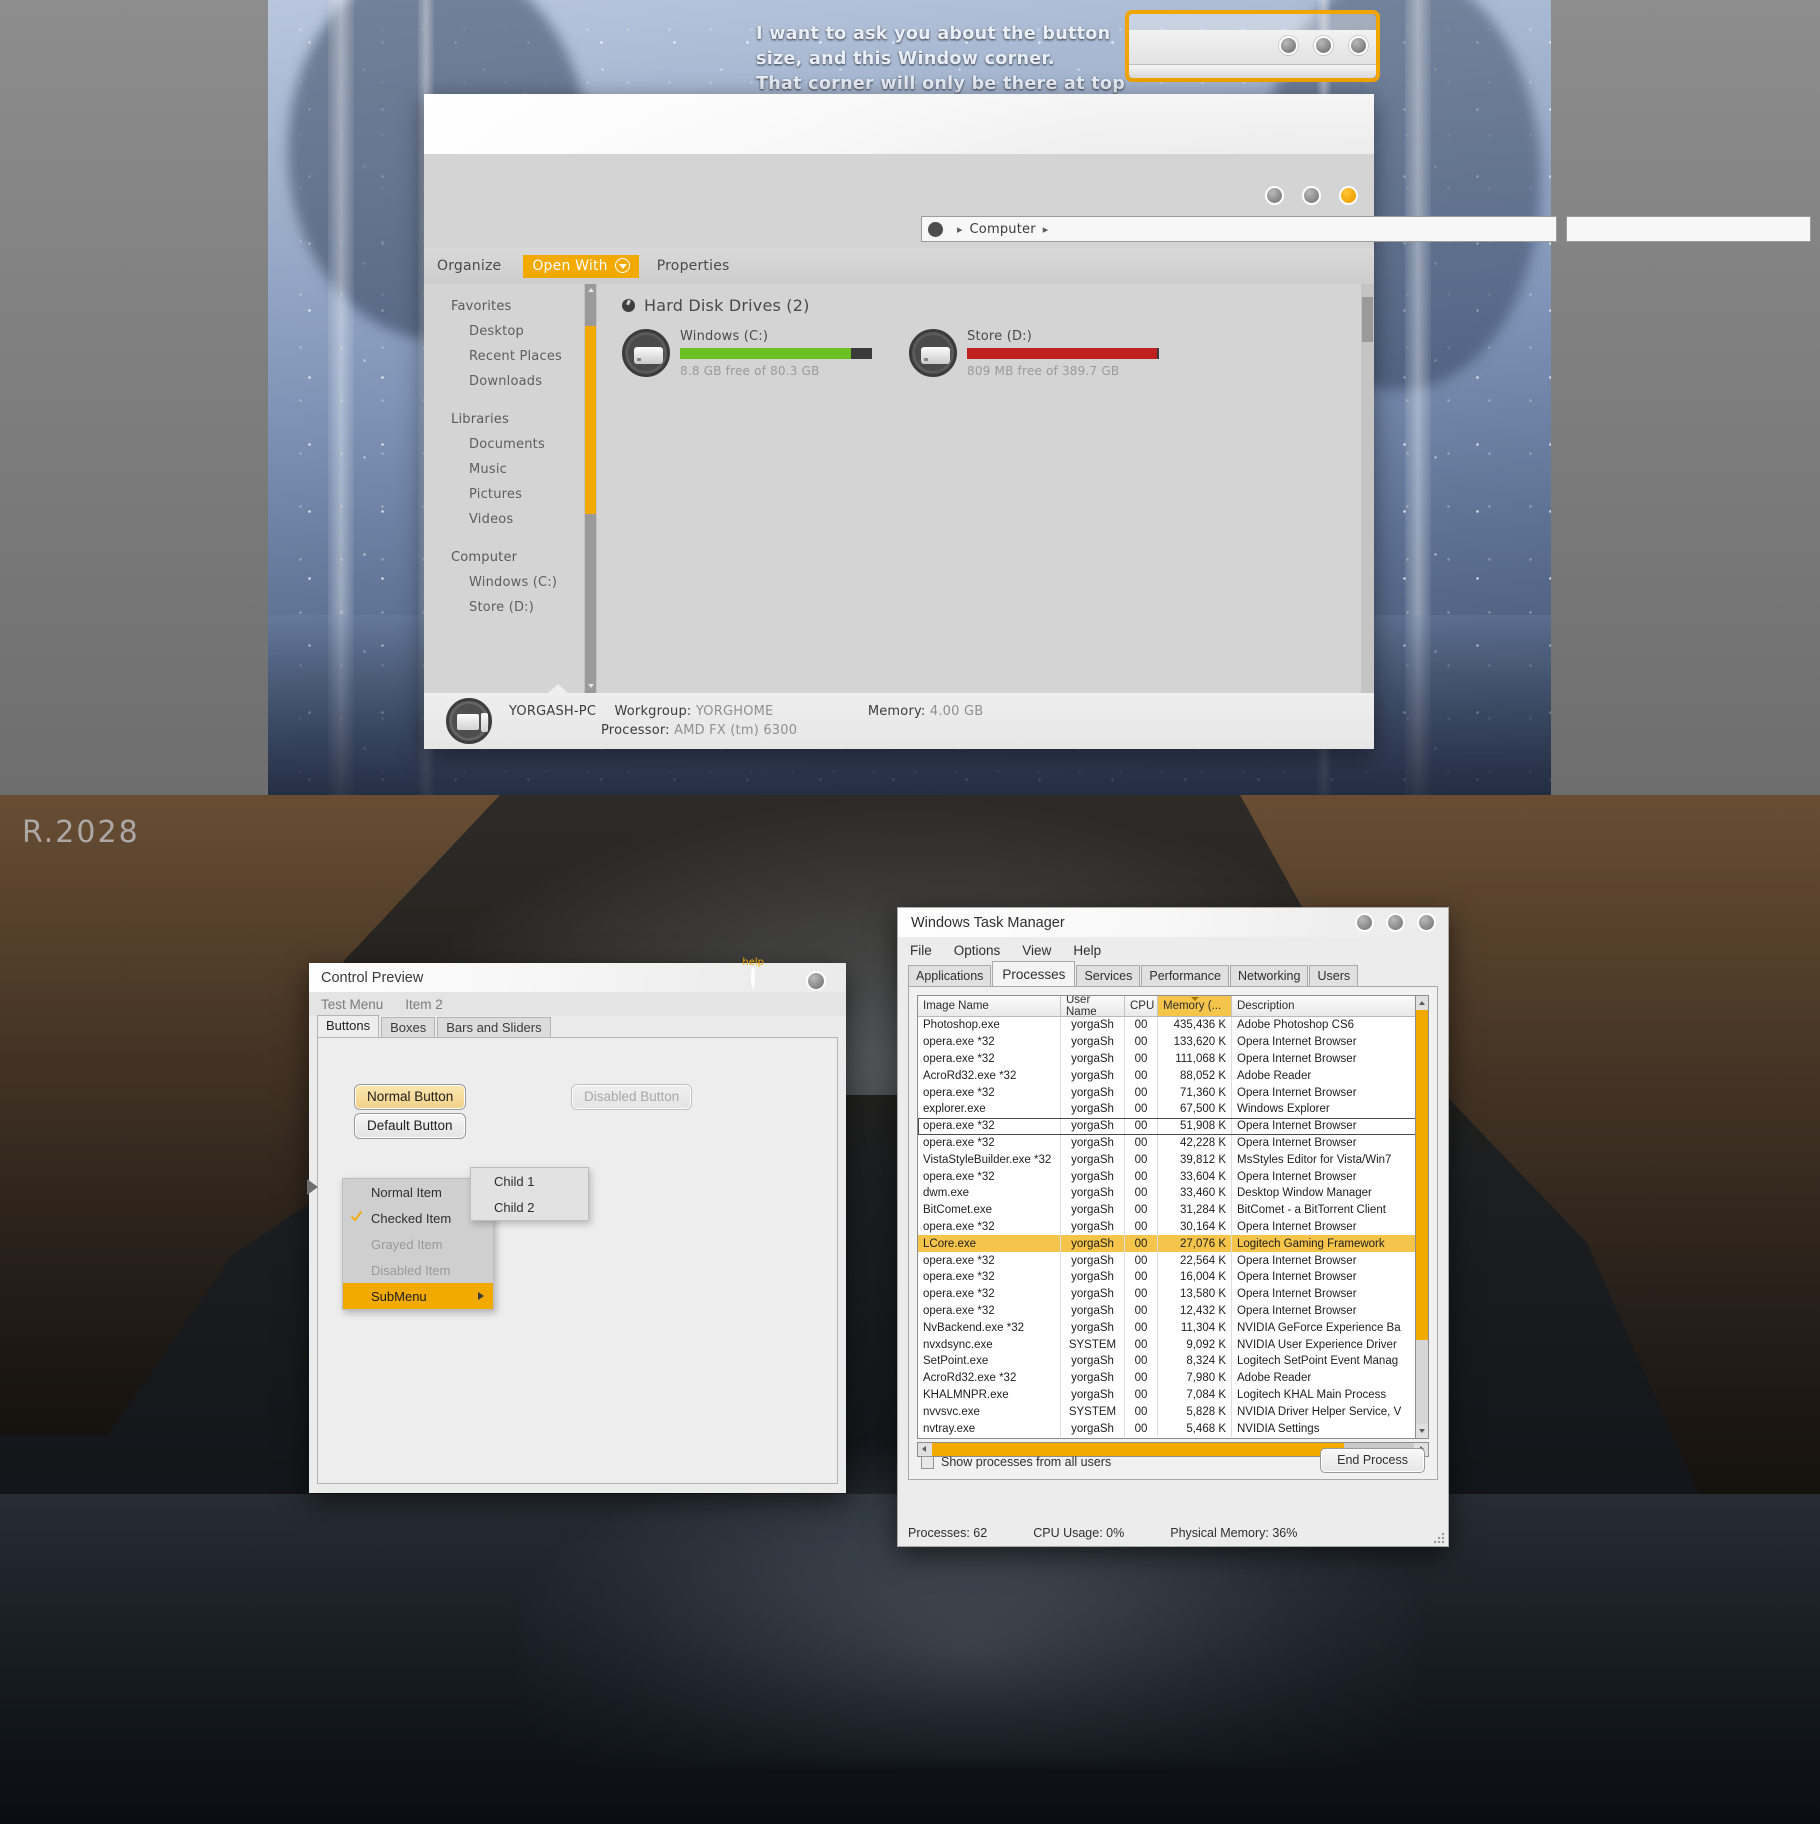 The width and height of the screenshot is (1820, 1824). I want to click on nav-scroll-track-top, so click(590, 311).